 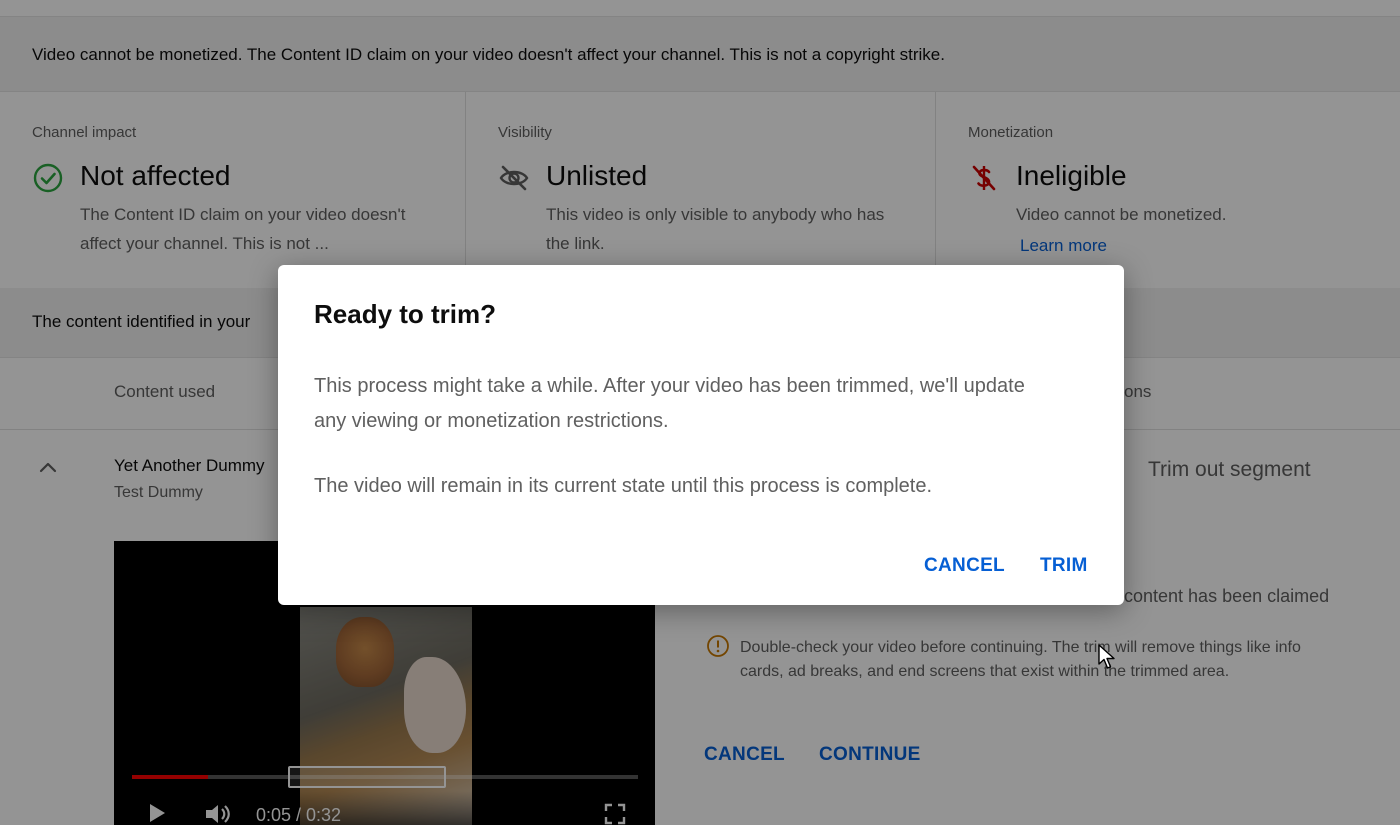 What do you see at coordinates (405, 314) in the screenshot?
I see `dialog-title: Ready to trim?` at bounding box center [405, 314].